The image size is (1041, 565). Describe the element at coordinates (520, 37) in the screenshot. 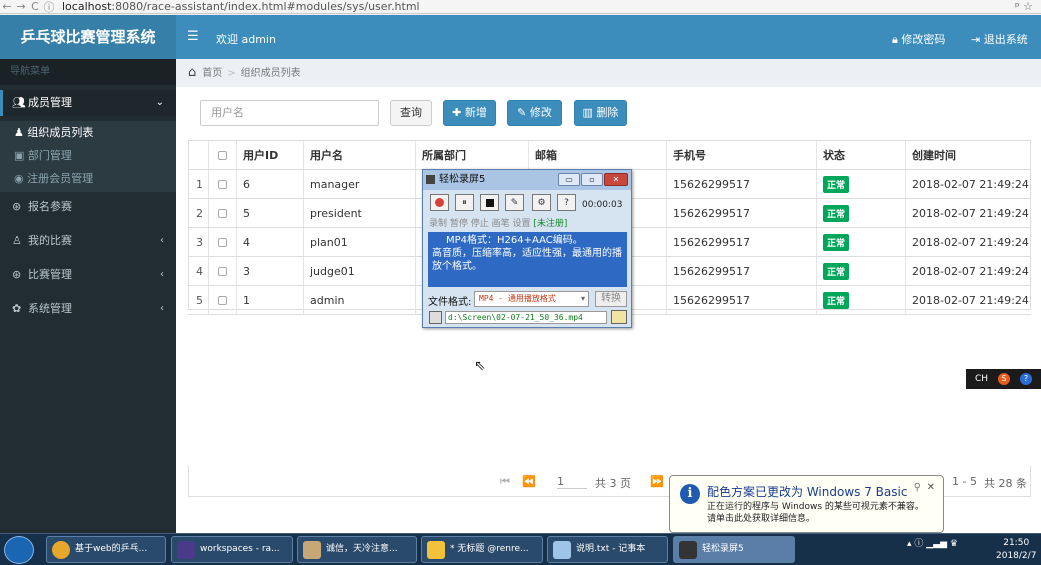

I see `top-header: 乒乓球比赛管理系统 ☰ 欢迎 admin 🔒︎ 修改密码 ⇥ 退出系统` at that location.